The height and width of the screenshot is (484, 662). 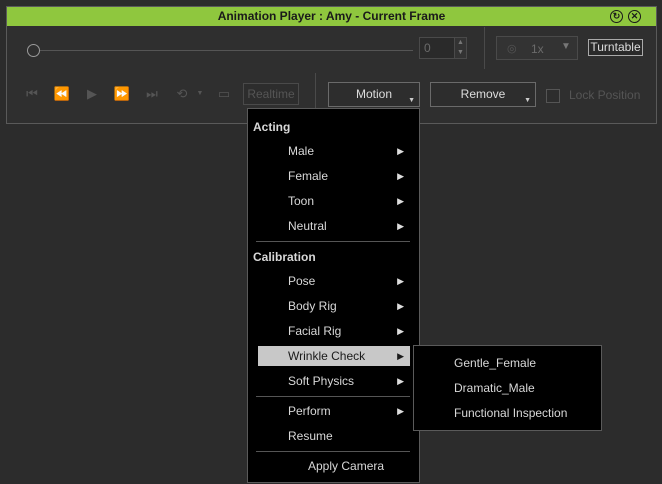 I want to click on menu-item-male: Male ▶, so click(x=334, y=151).